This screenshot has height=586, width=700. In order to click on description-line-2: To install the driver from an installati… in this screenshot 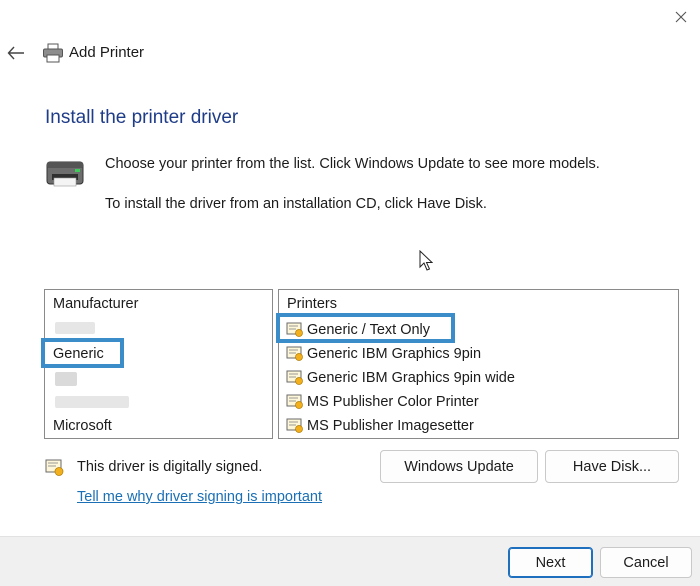, I will do `click(296, 204)`.